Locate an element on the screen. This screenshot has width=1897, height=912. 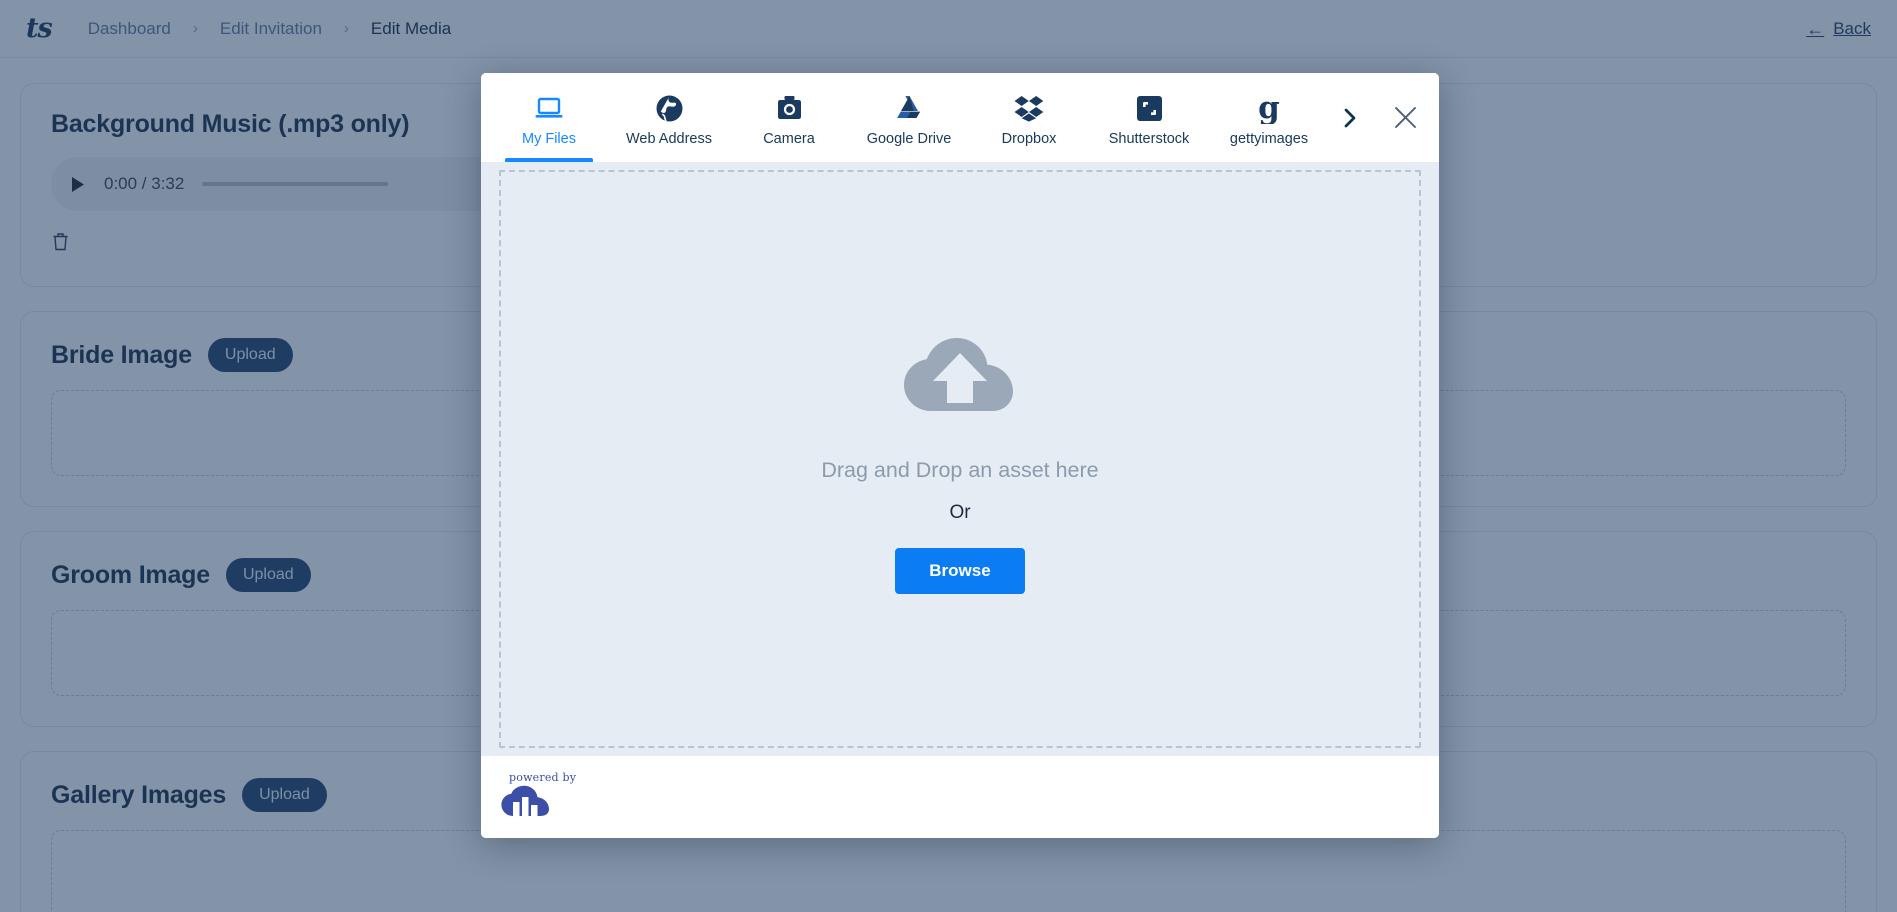
dropbox-icon is located at coordinates (1029, 108).